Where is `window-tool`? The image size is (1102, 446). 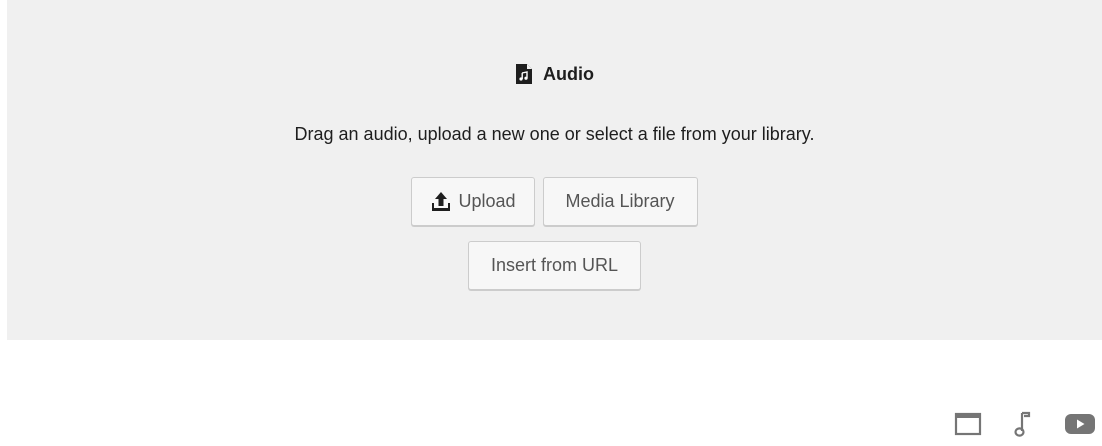 window-tool is located at coordinates (968, 424).